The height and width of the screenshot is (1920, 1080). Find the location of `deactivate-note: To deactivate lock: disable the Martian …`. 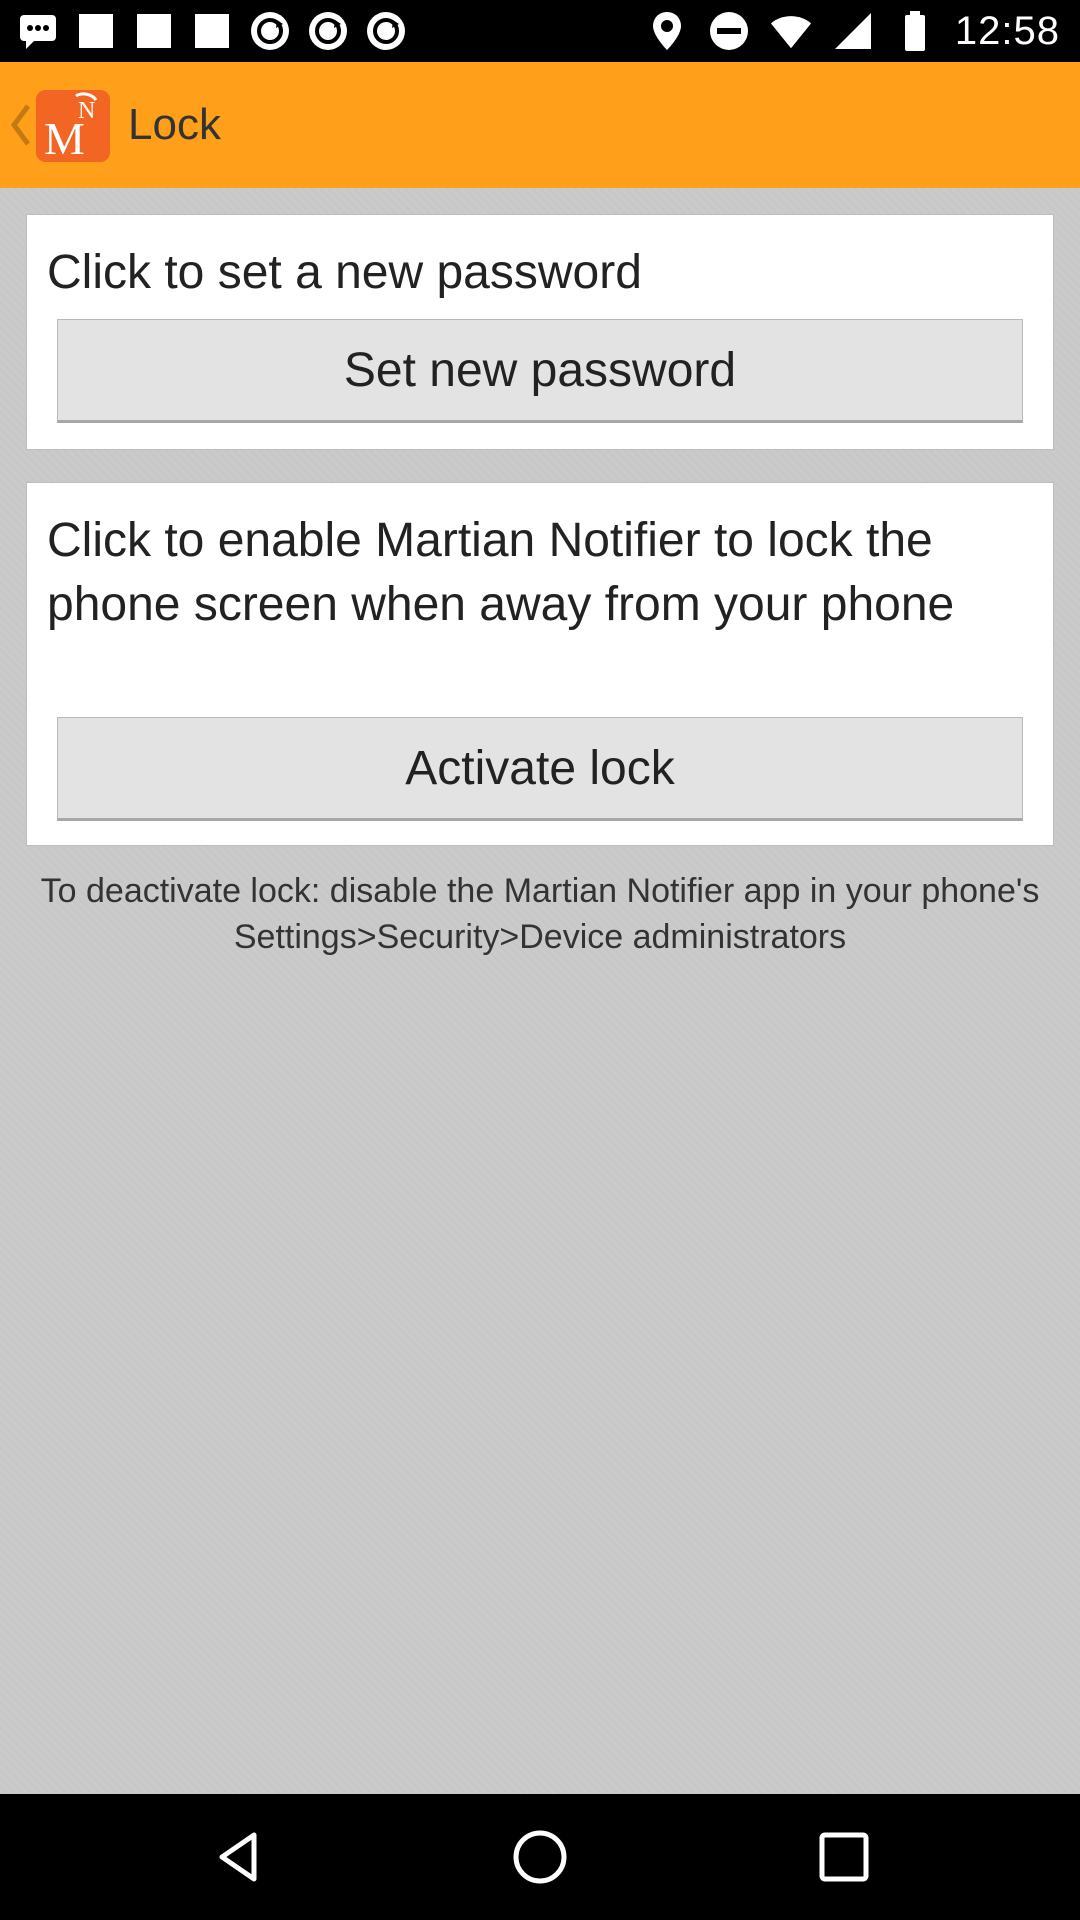

deactivate-note: To deactivate lock: disable the Martian … is located at coordinates (540, 914).